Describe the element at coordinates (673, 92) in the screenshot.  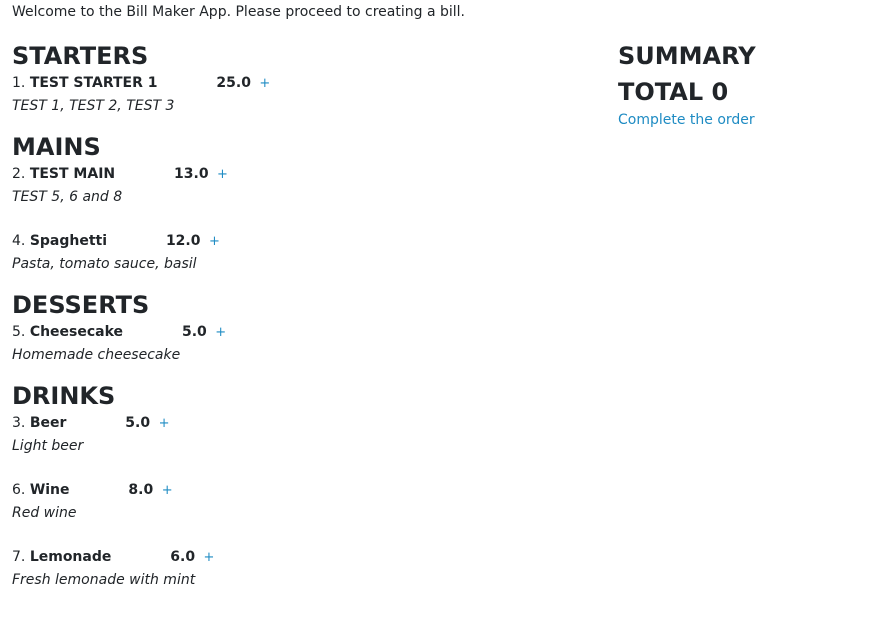
I see `order-total: TOTAL 0` at that location.